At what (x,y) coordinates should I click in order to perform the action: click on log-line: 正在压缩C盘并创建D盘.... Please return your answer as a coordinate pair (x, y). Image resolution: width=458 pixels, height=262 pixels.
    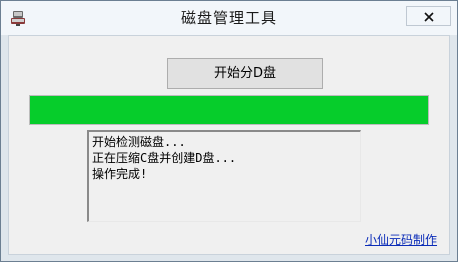
    Looking at the image, I should click on (164, 158).